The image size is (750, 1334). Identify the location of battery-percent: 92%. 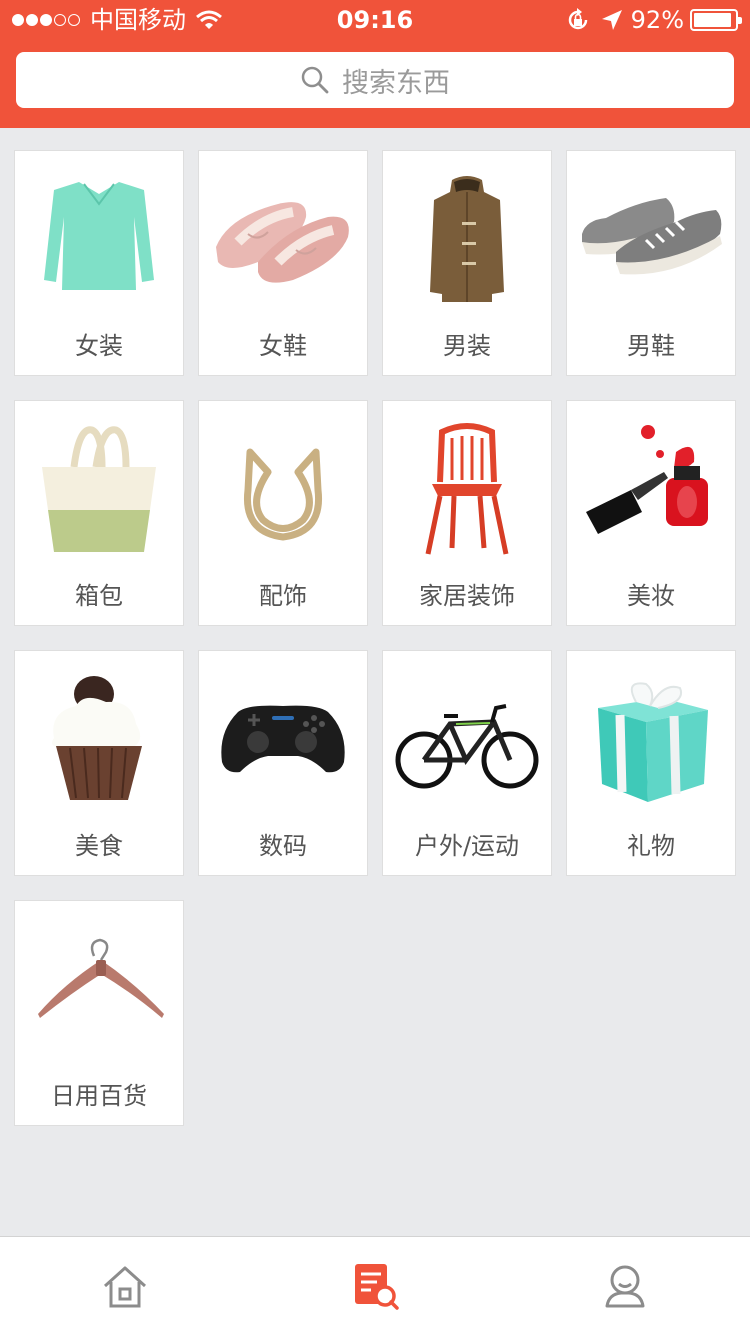
(657, 20).